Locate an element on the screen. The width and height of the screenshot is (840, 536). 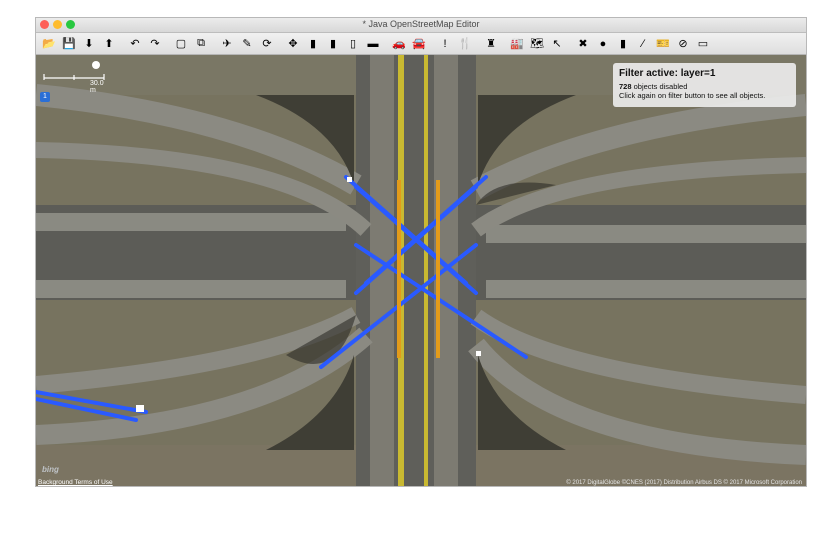
filter-button: ⧉ is located at coordinates (201, 44).